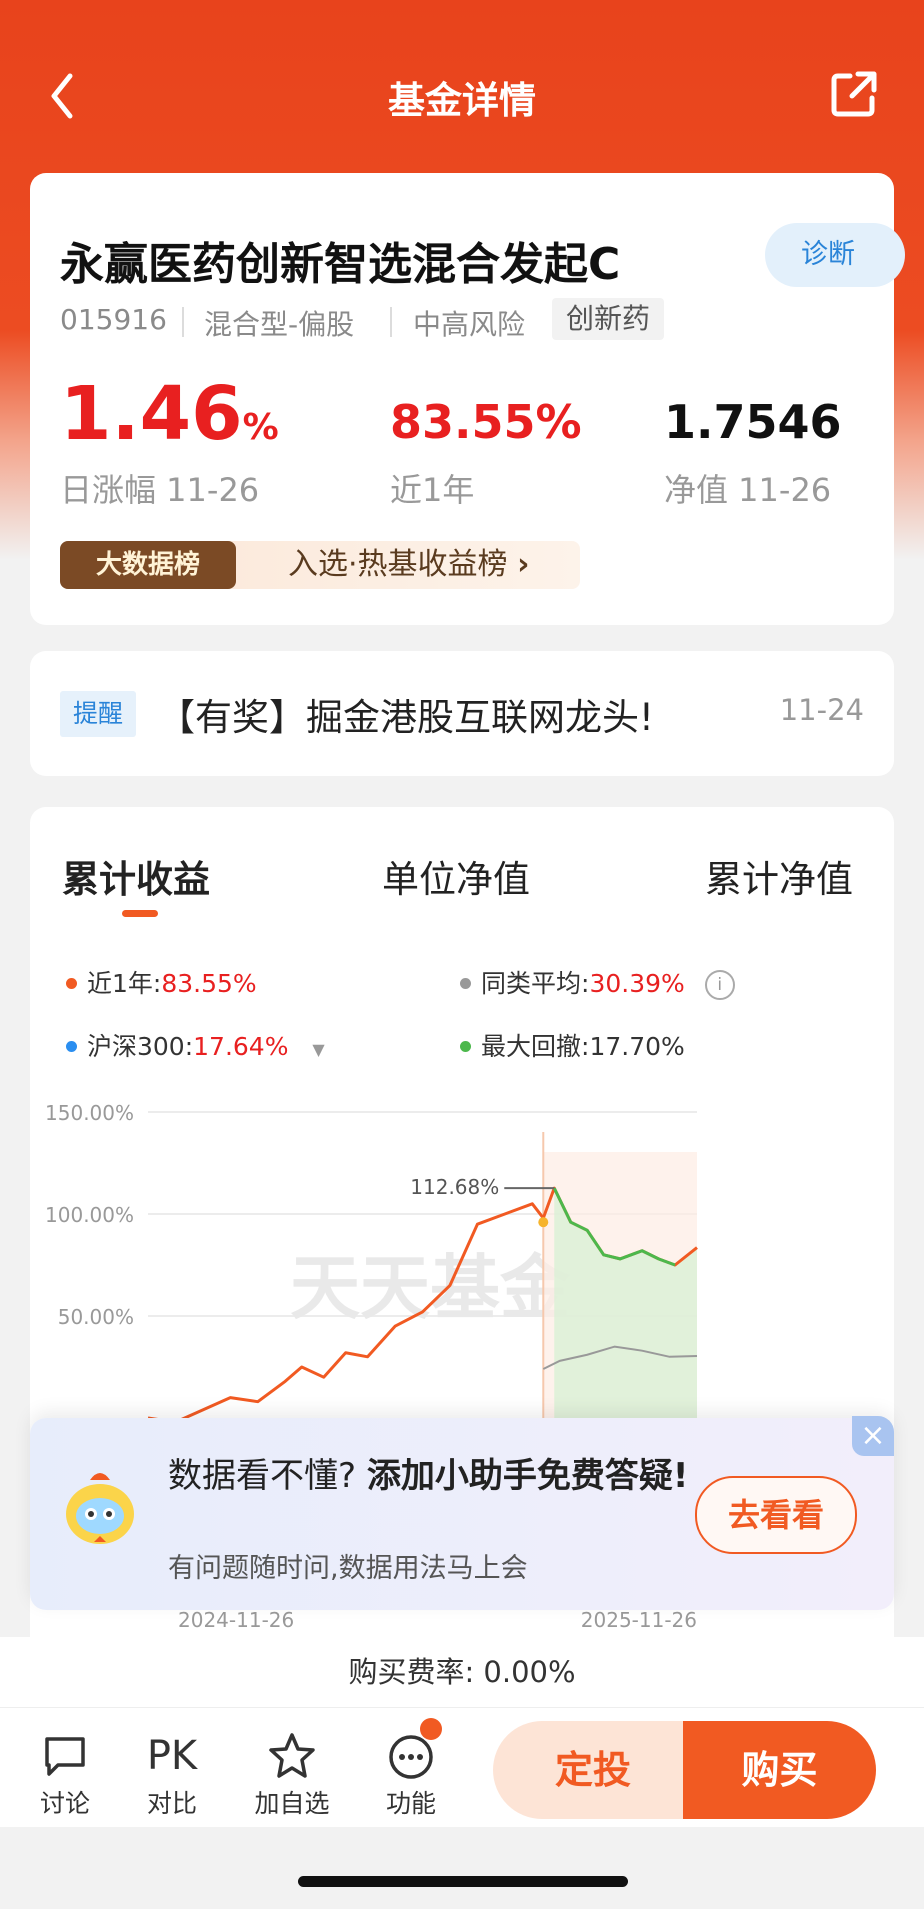 The width and height of the screenshot is (924, 1909). Describe the element at coordinates (113, 319) in the screenshot. I see `fund-code: 015916` at that location.